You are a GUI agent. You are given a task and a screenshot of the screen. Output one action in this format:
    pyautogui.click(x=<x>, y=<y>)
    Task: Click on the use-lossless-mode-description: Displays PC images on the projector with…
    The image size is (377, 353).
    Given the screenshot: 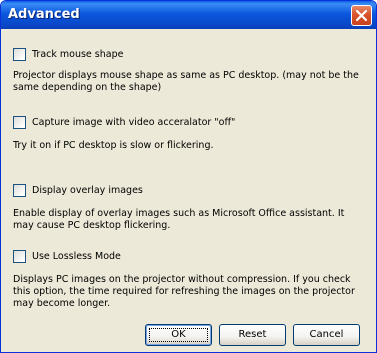 What is the action you would take?
    pyautogui.click(x=184, y=291)
    